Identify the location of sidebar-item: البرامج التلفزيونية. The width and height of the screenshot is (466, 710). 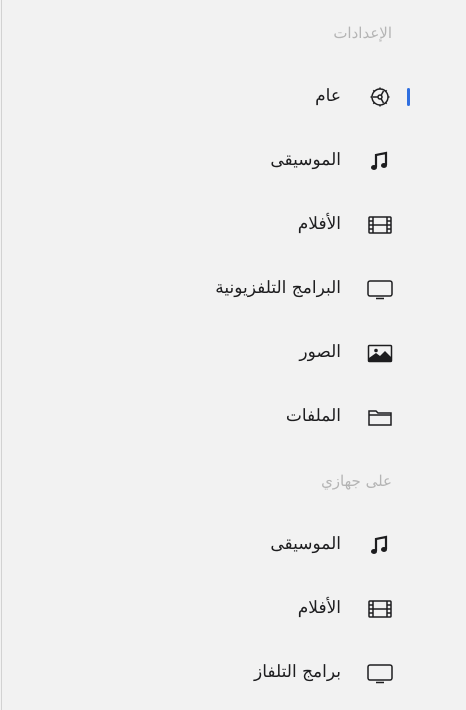
(278, 289).